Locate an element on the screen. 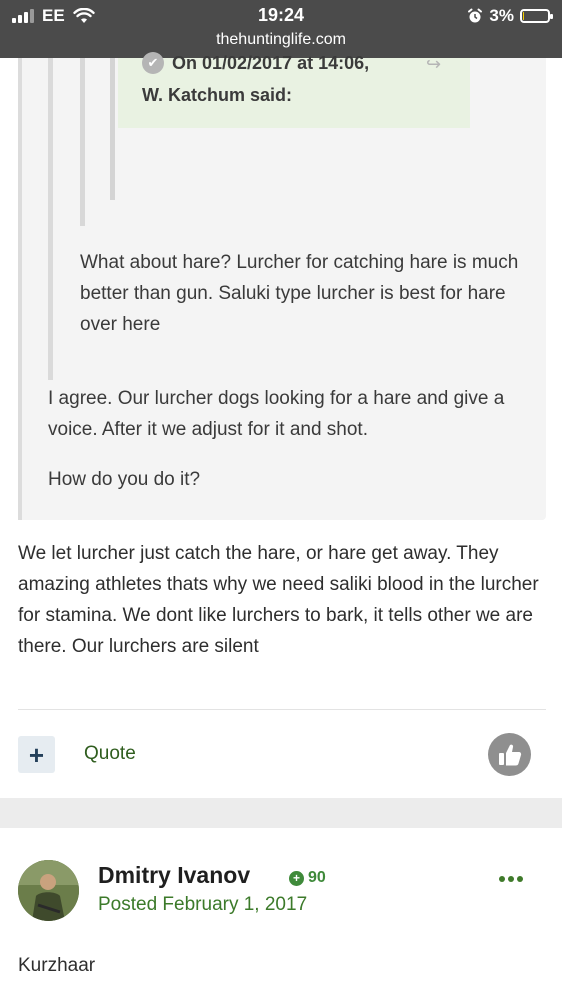  more-options-icon is located at coordinates (511, 879).